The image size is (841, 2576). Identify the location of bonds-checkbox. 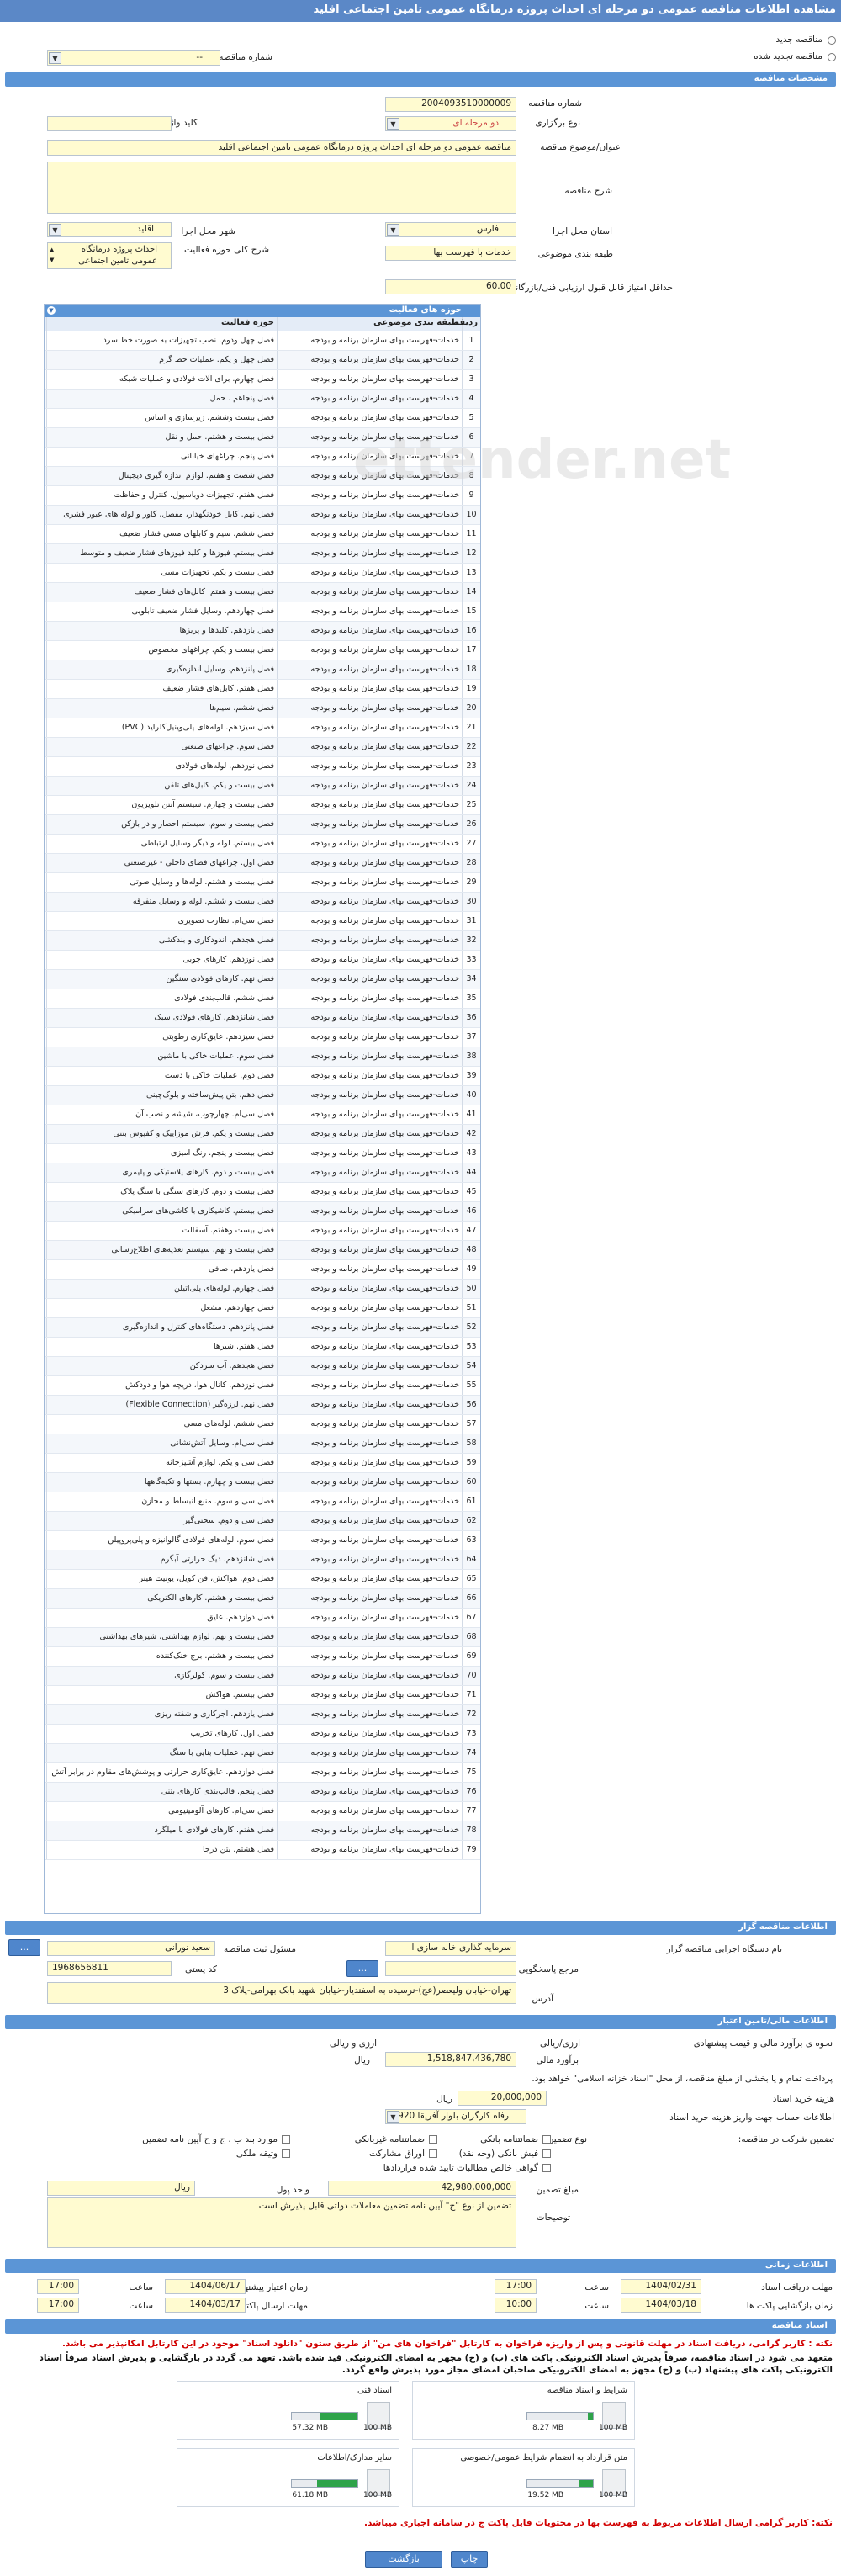
(433, 2153).